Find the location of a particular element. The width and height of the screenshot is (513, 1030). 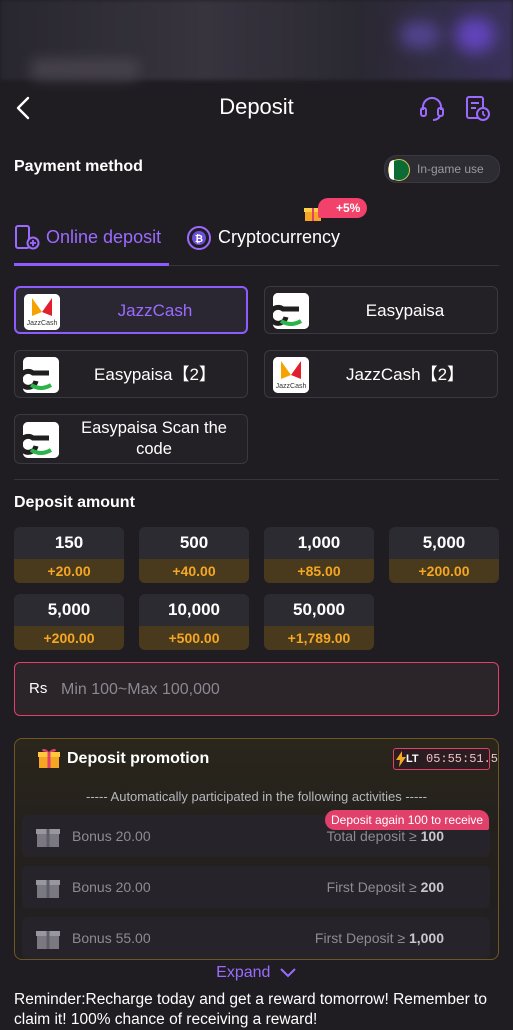

header: Deposit is located at coordinates (256, 108).